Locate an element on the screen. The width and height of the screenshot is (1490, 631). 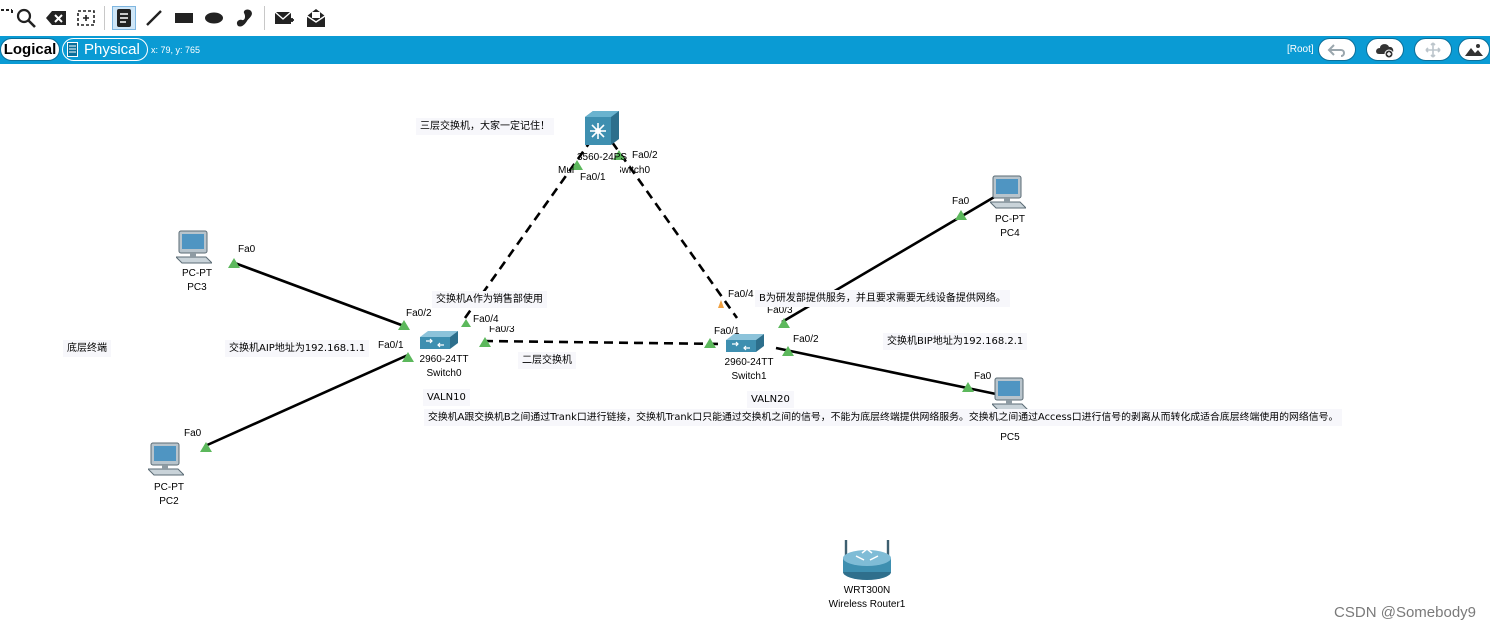
background-image-icon is located at coordinates (1474, 49).